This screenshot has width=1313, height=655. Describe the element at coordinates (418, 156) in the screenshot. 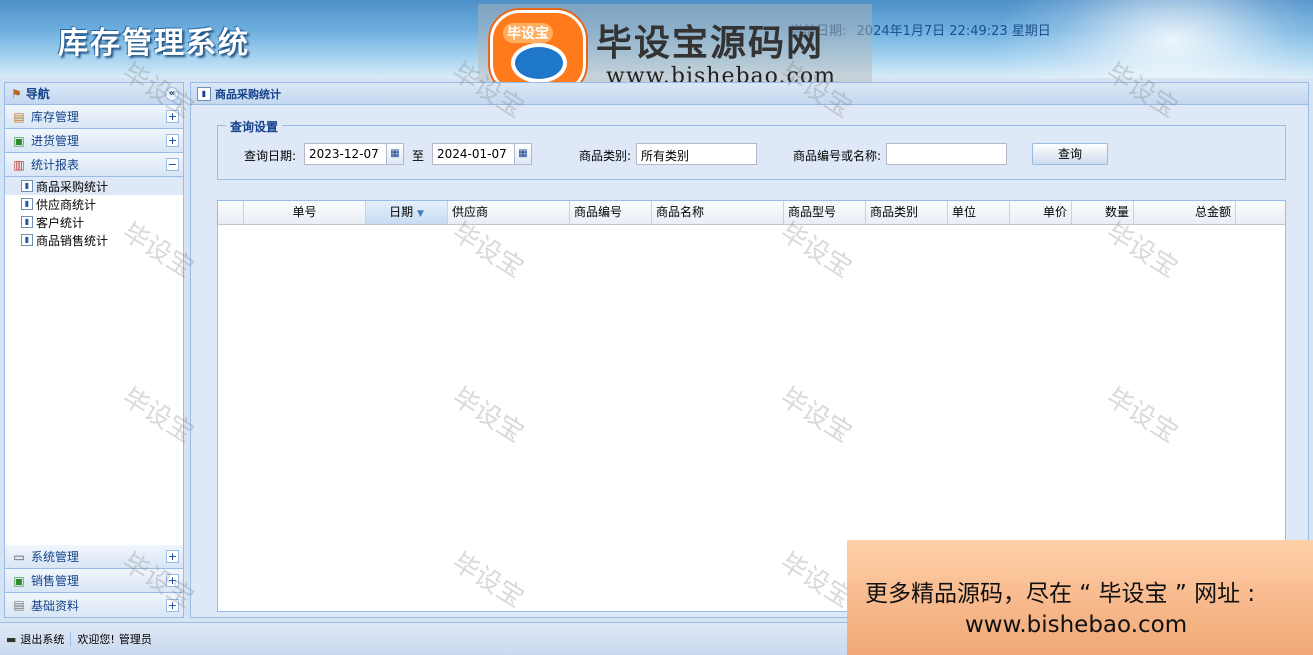

I see `to-label: 至` at that location.